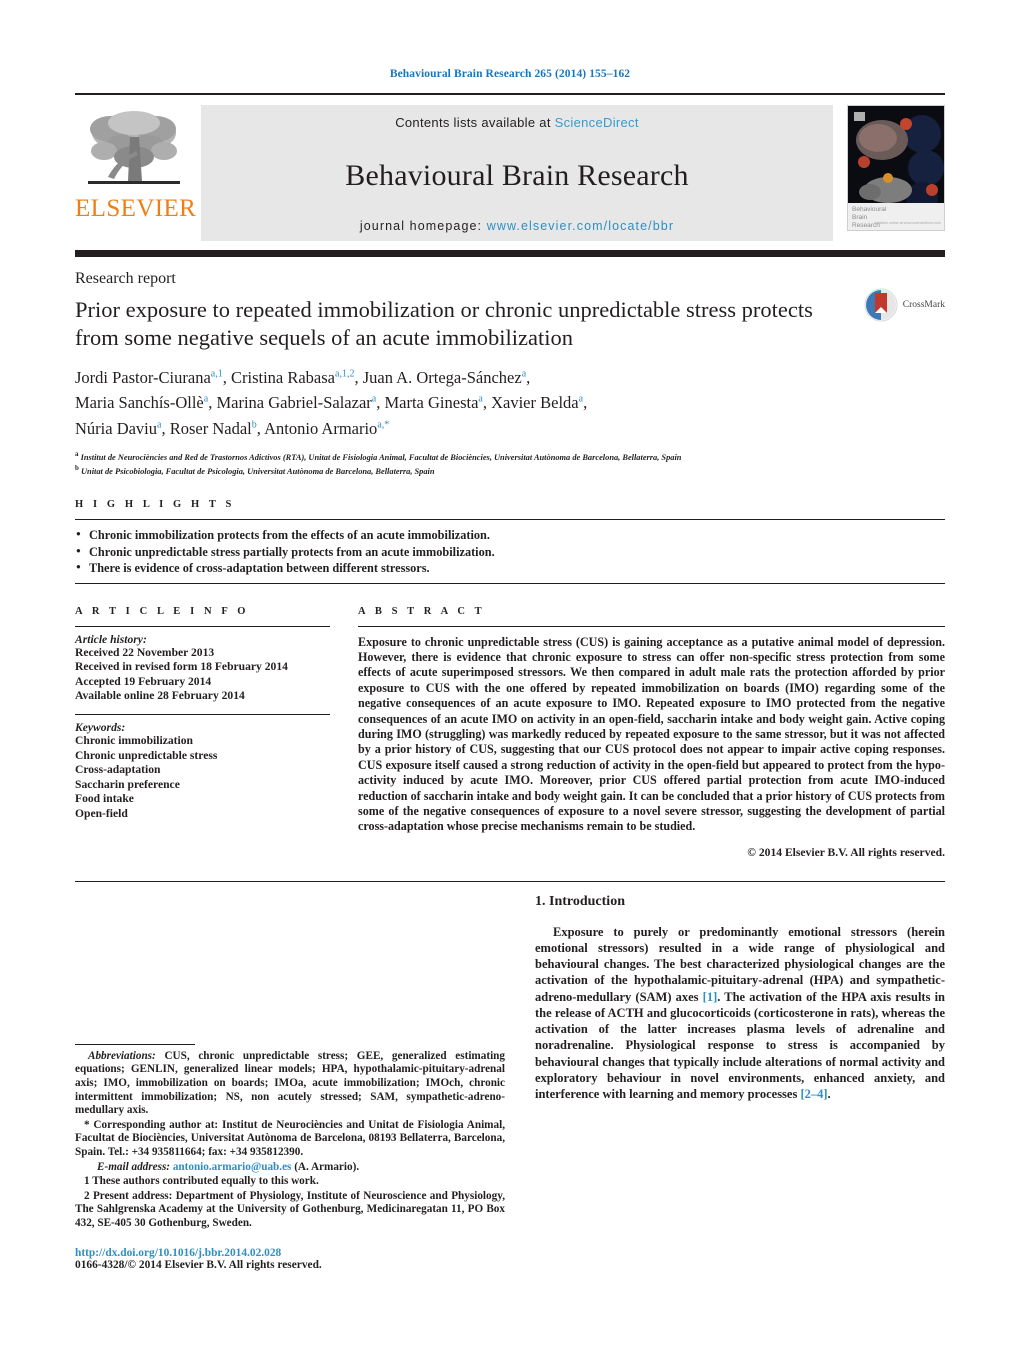  Describe the element at coordinates (923, 305) in the screenshot. I see `crossmark-label: CrossMark` at that location.